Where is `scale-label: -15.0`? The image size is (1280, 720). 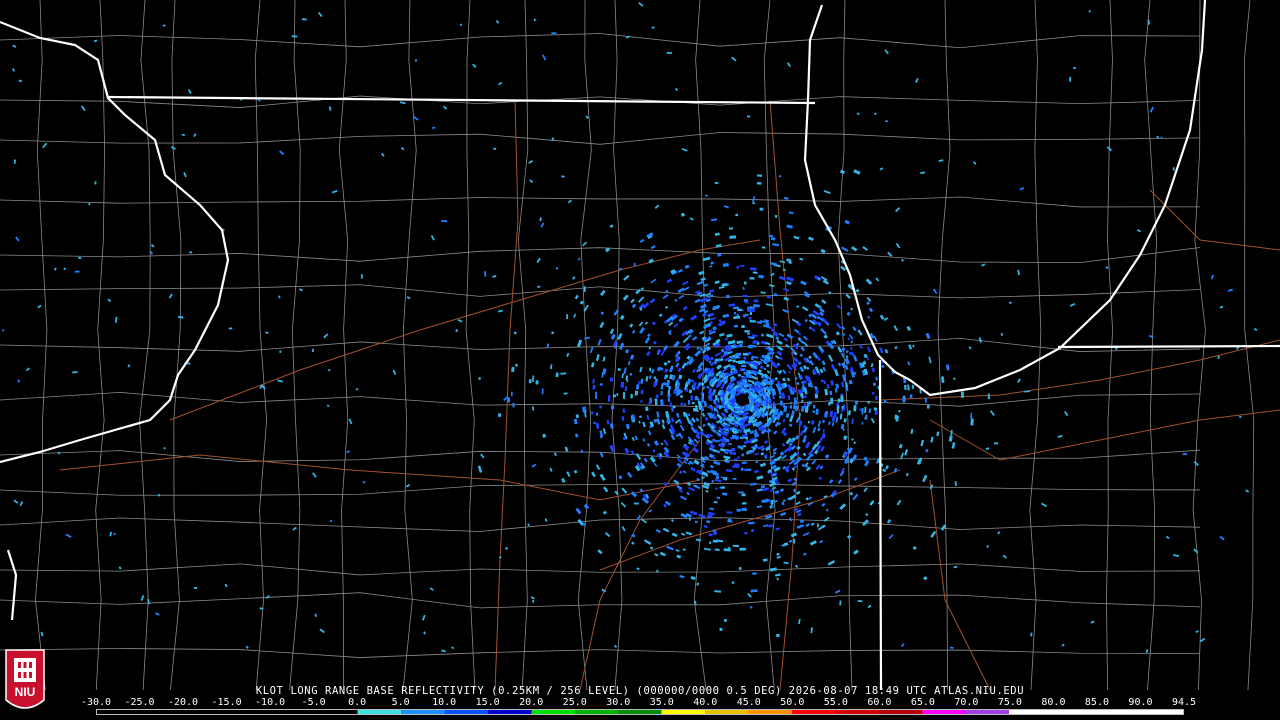
scale-label: -15.0 is located at coordinates (226, 702).